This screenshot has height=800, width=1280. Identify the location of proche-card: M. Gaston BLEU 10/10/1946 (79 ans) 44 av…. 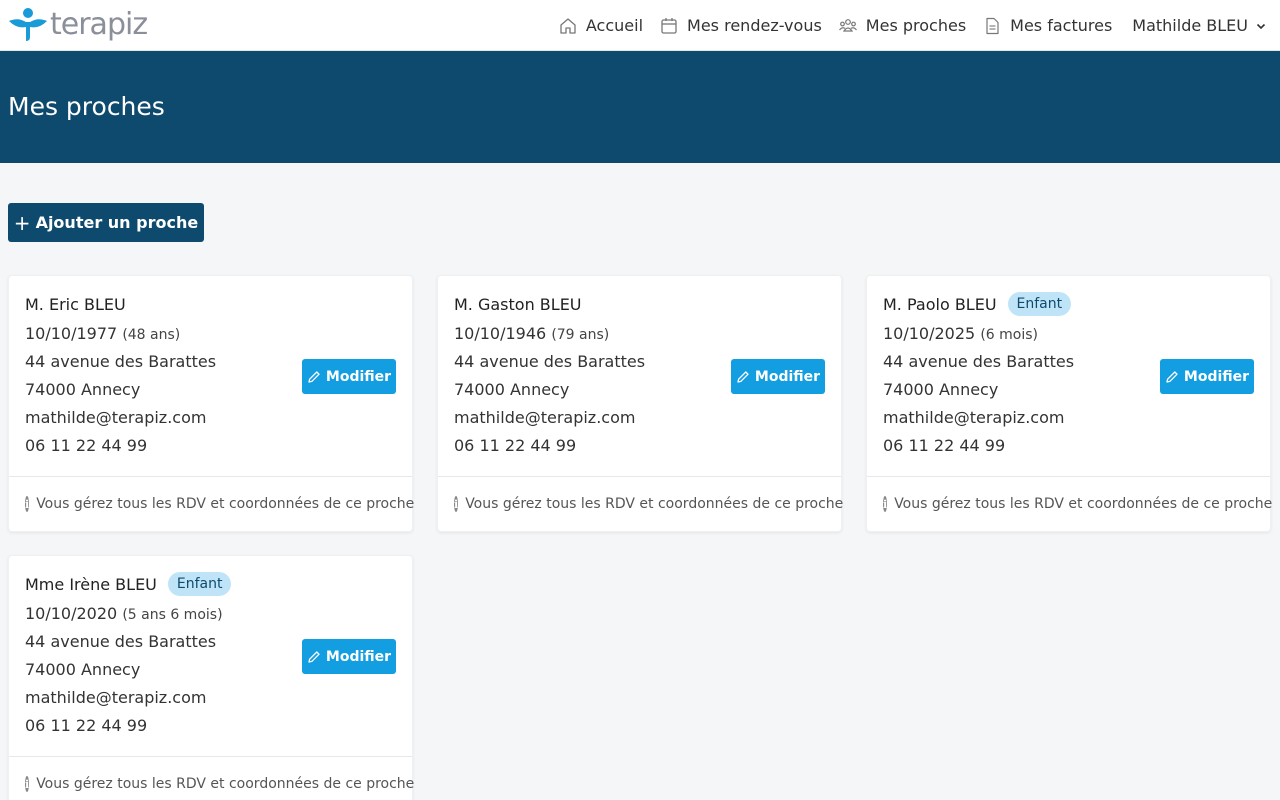
(640, 403).